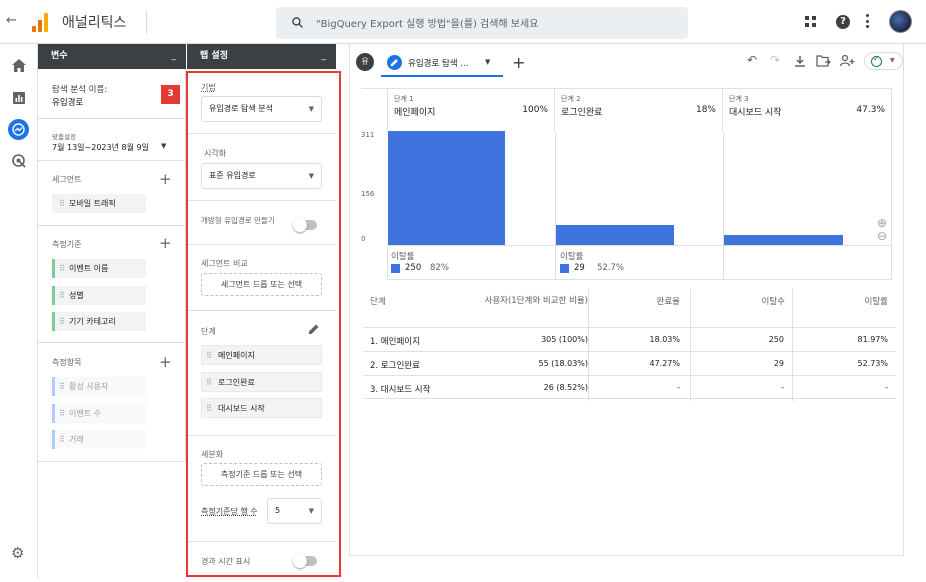 This screenshot has width=926, height=582. Describe the element at coordinates (19, 65) in the screenshot. I see `home-icon` at that location.